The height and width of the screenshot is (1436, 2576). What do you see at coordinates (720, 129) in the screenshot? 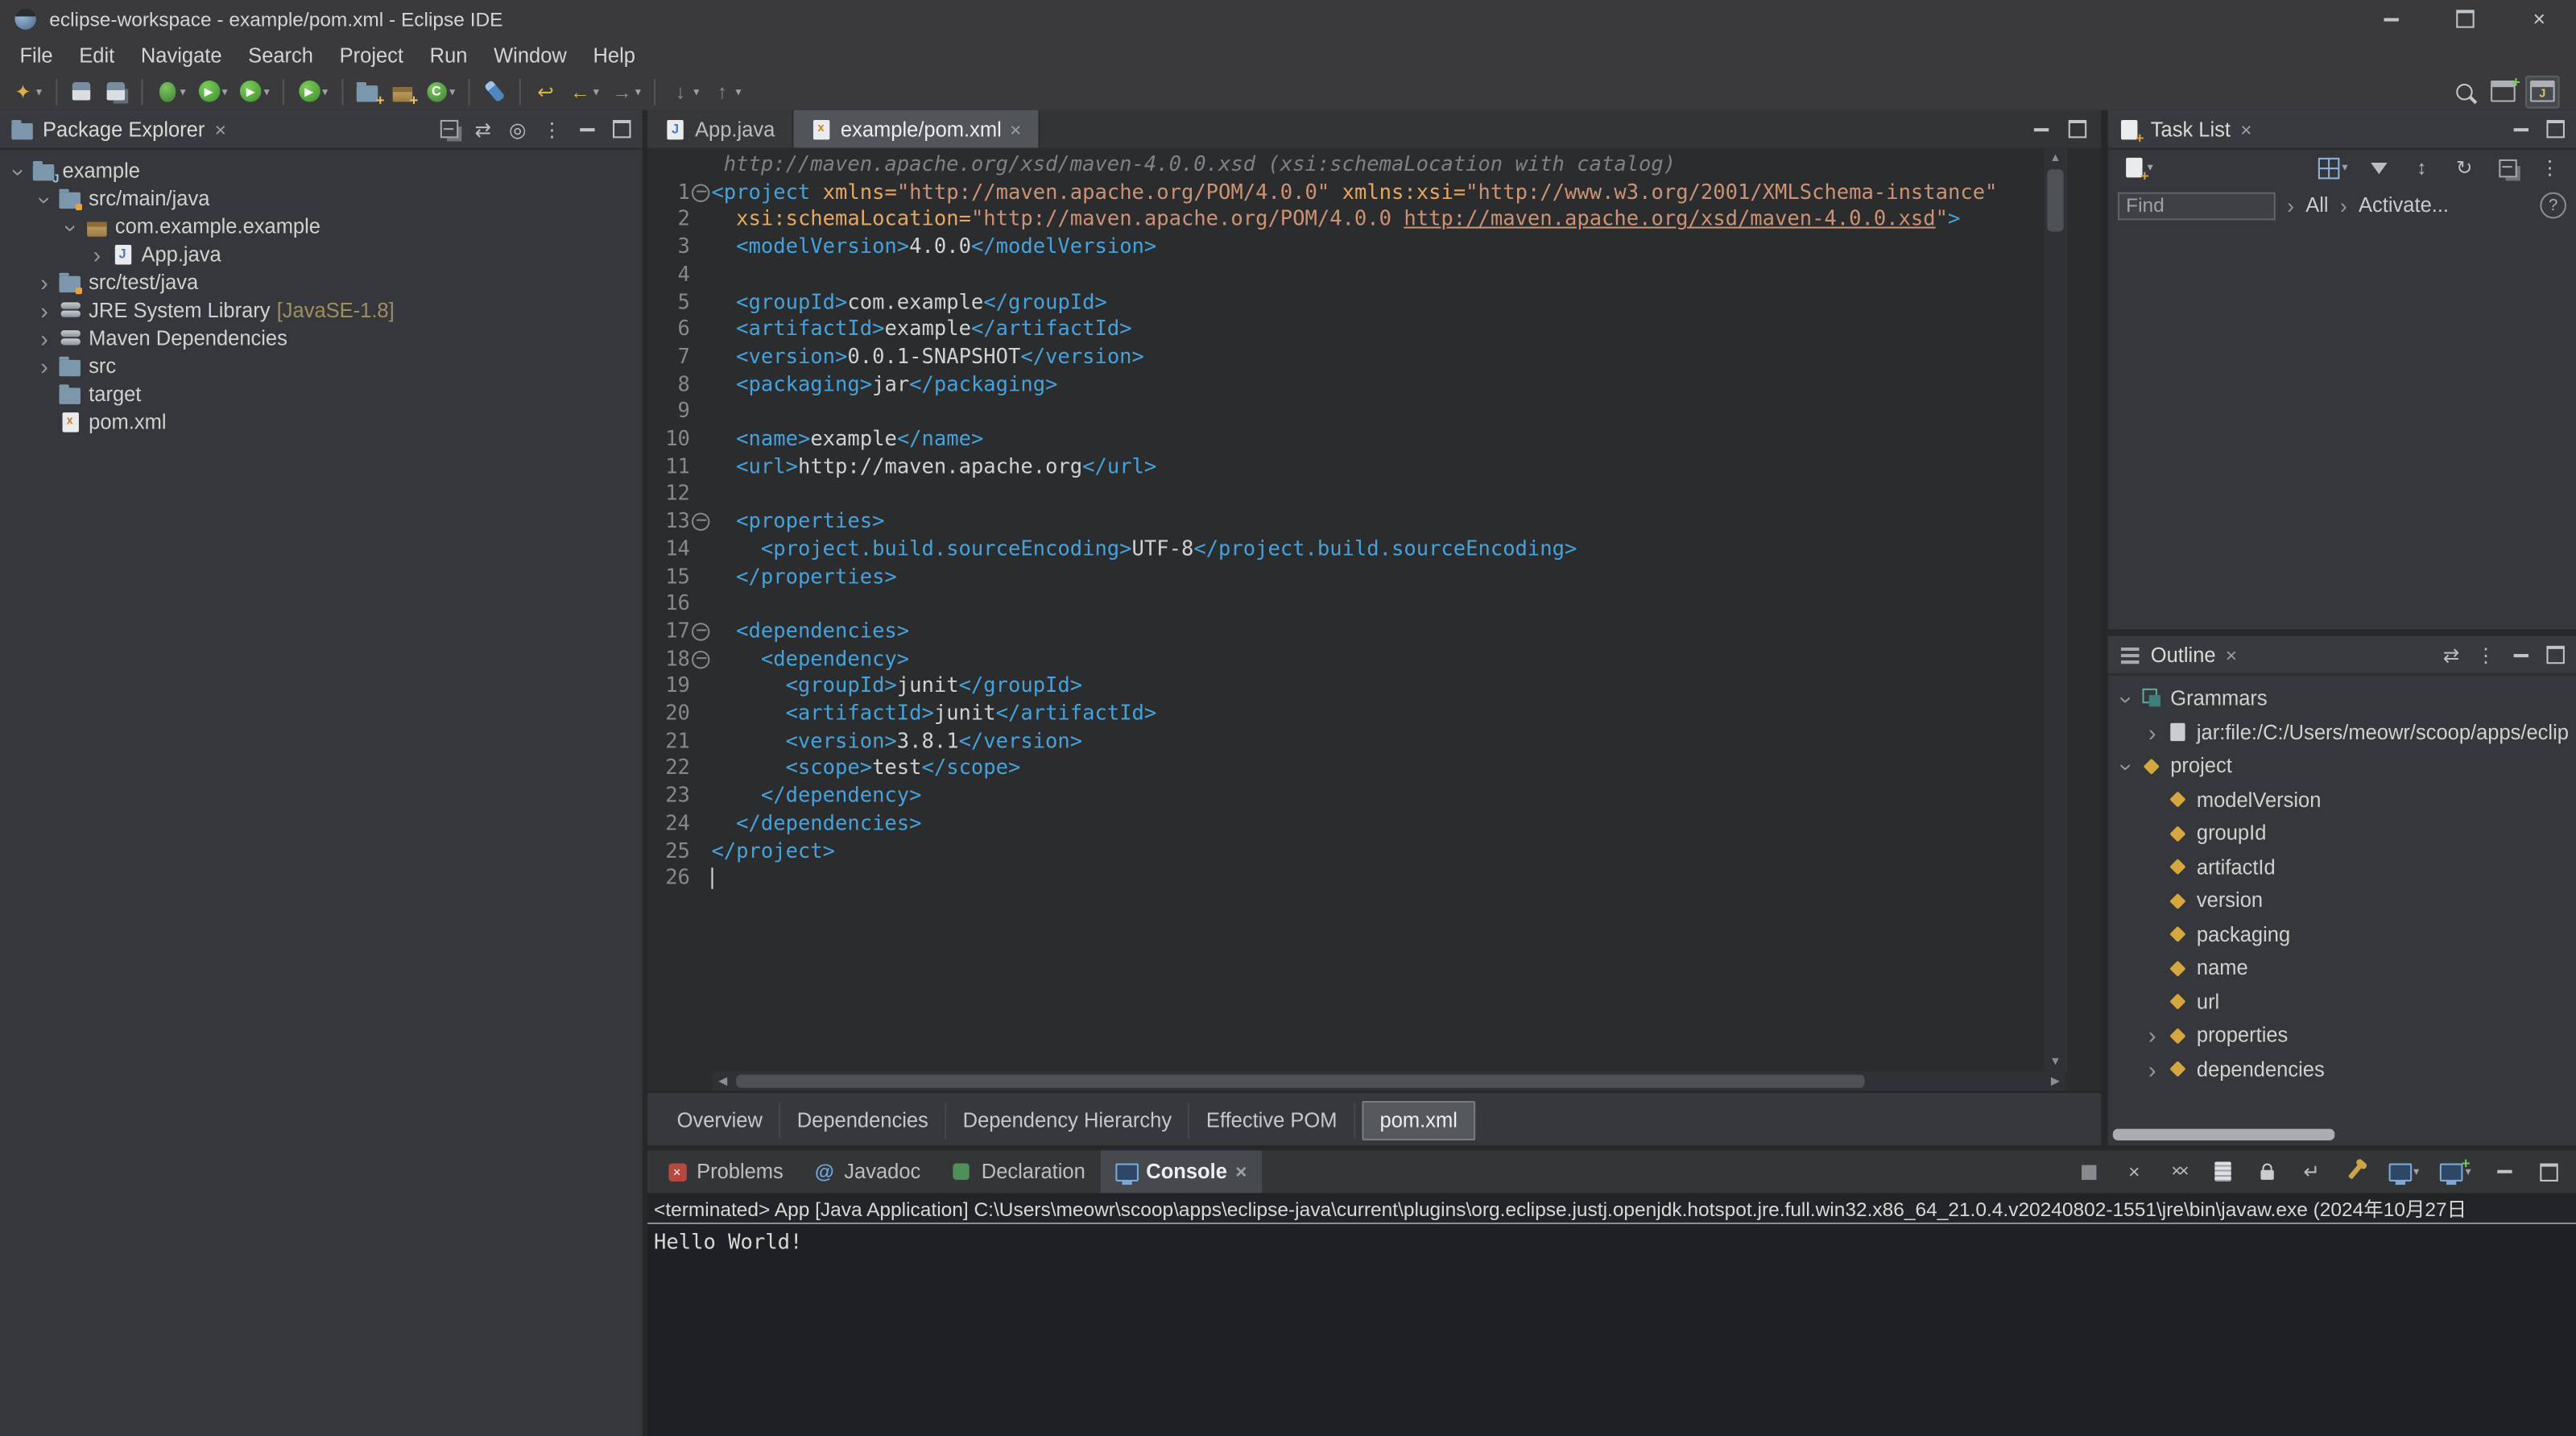
I see `editor-tab-app-java: J App.java` at bounding box center [720, 129].